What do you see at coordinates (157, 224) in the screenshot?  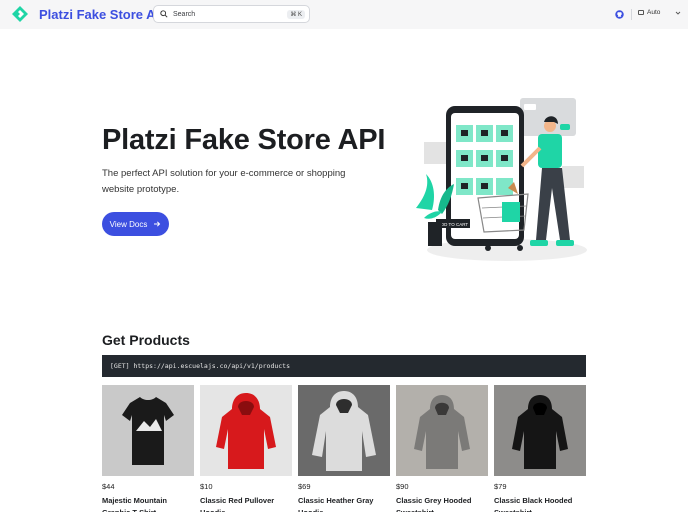 I see `arrow-right-icon` at bounding box center [157, 224].